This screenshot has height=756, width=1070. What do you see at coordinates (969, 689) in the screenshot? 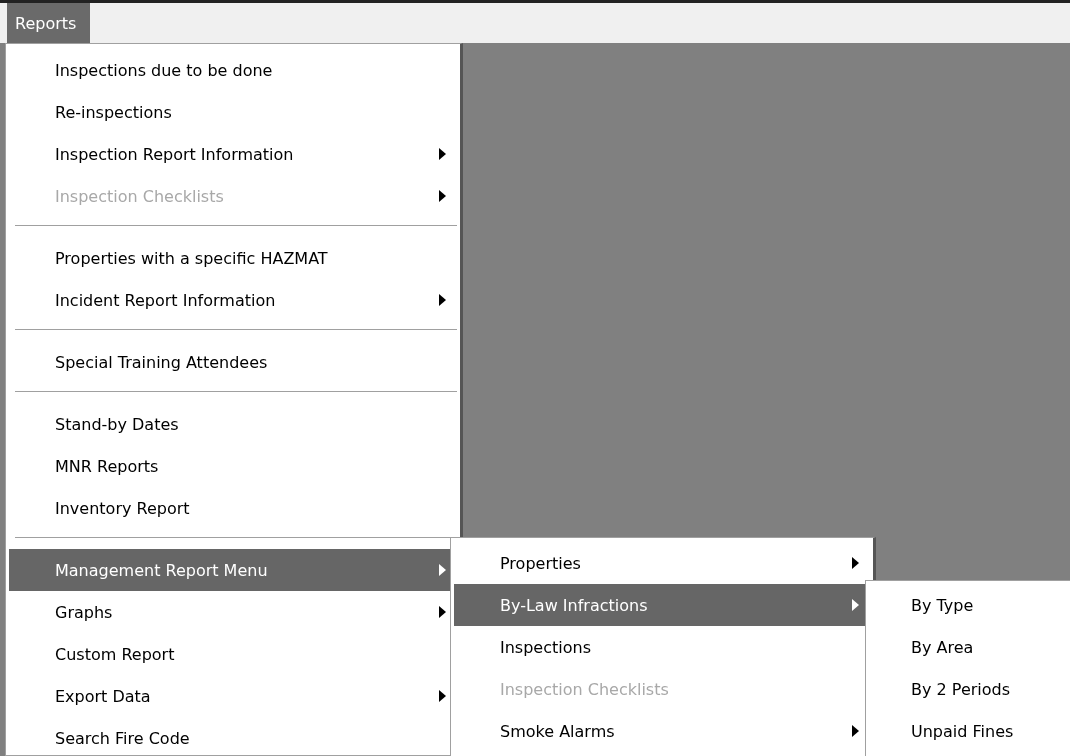
I see `menu-item: By 2 Periods` at bounding box center [969, 689].